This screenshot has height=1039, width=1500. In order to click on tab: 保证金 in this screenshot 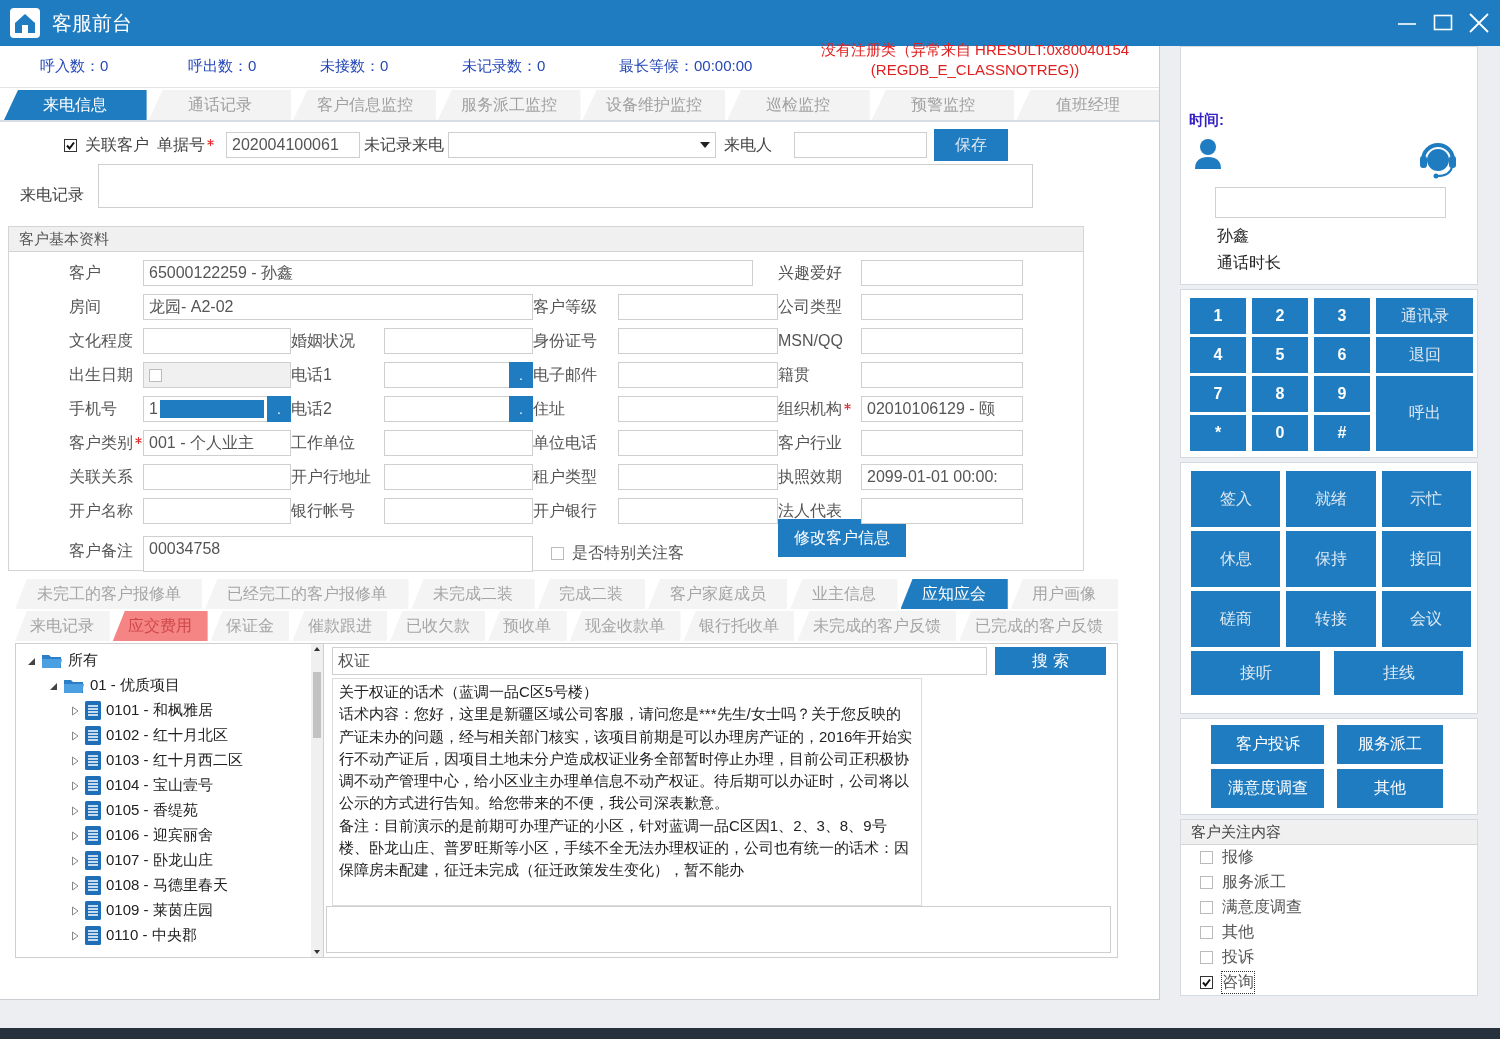, I will do `click(250, 626)`.